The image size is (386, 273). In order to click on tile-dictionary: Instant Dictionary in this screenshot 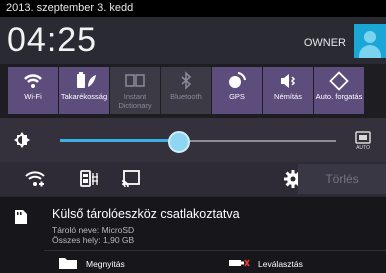, I will do `click(135, 90)`.